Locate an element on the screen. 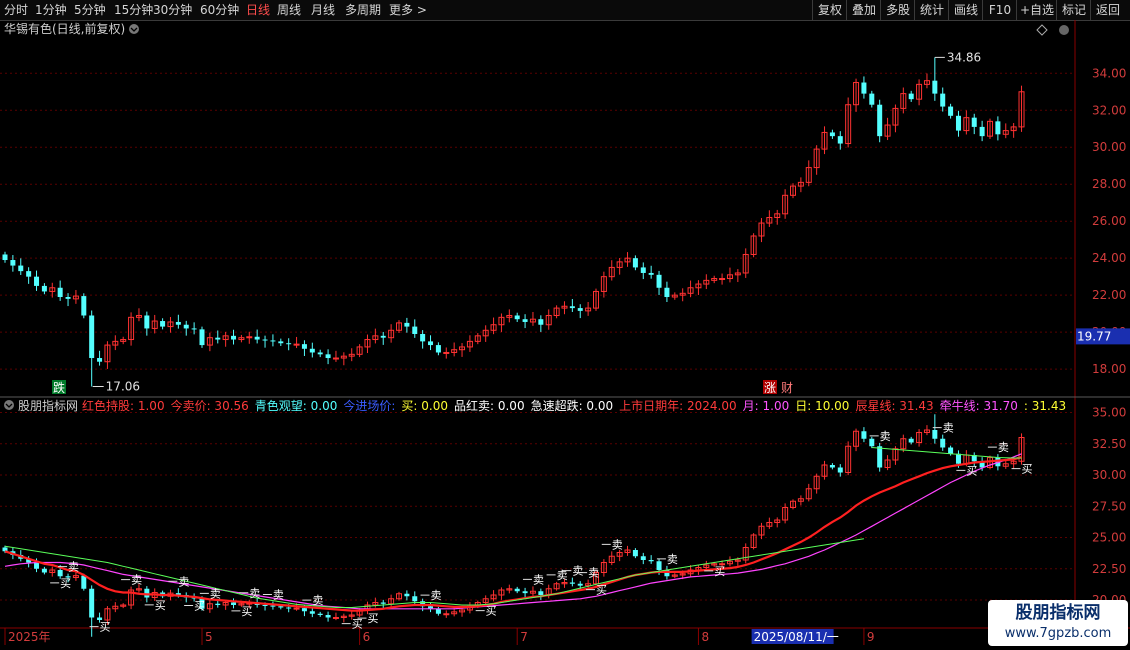 This screenshot has width=1130, height=650. toolbar-button-2: 多股 is located at coordinates (897, 10).